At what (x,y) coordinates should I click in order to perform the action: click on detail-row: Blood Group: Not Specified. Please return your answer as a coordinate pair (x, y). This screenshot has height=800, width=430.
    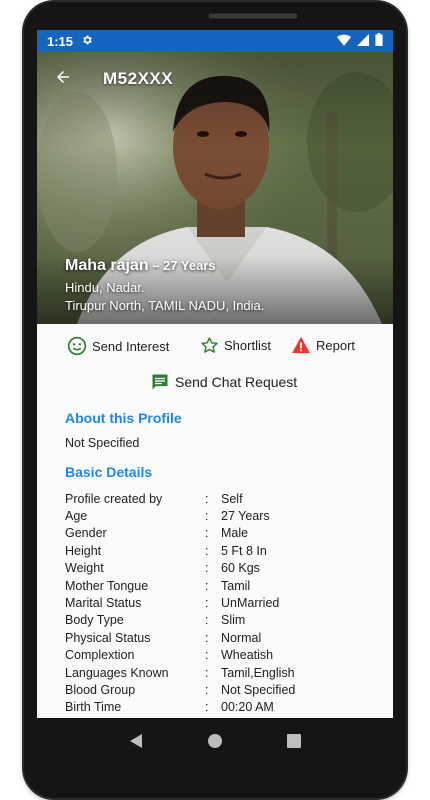
    Looking at the image, I should click on (225, 689).